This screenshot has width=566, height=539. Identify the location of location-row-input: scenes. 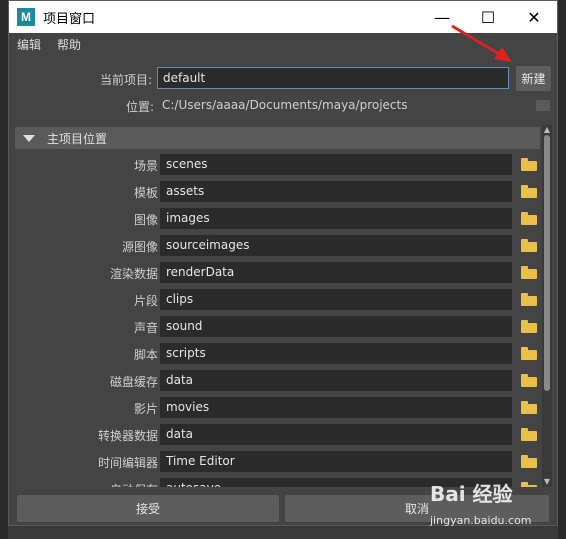
(336, 164).